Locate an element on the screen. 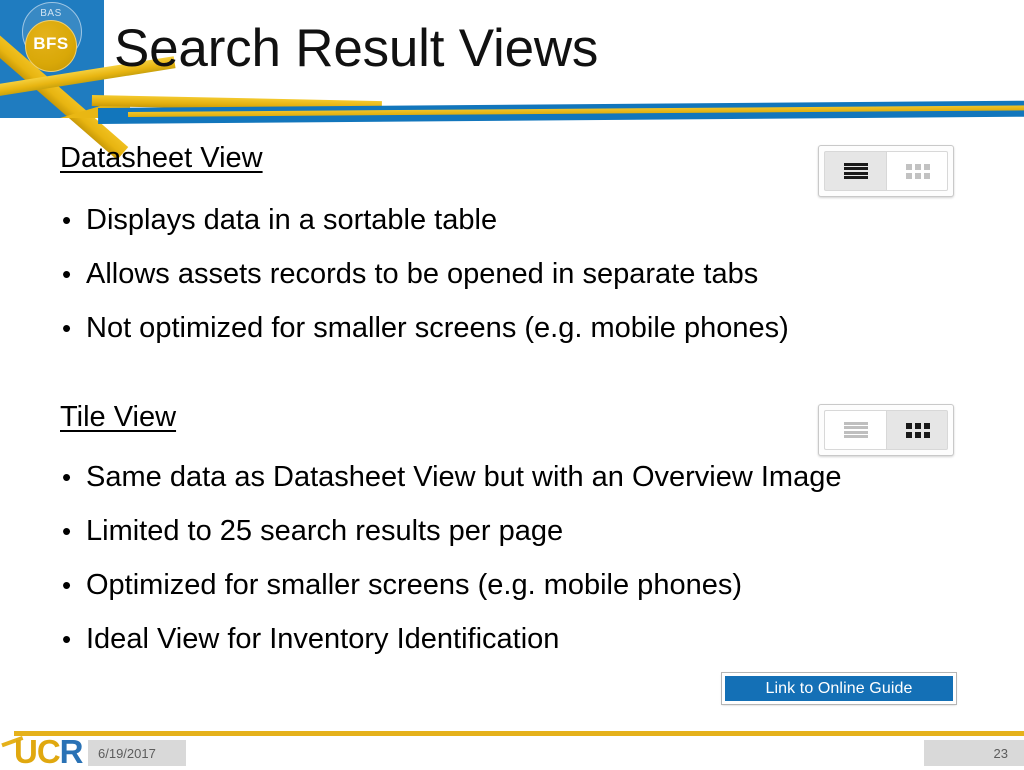  online-guide-link-button: Link to Online Guide is located at coordinates (839, 688).